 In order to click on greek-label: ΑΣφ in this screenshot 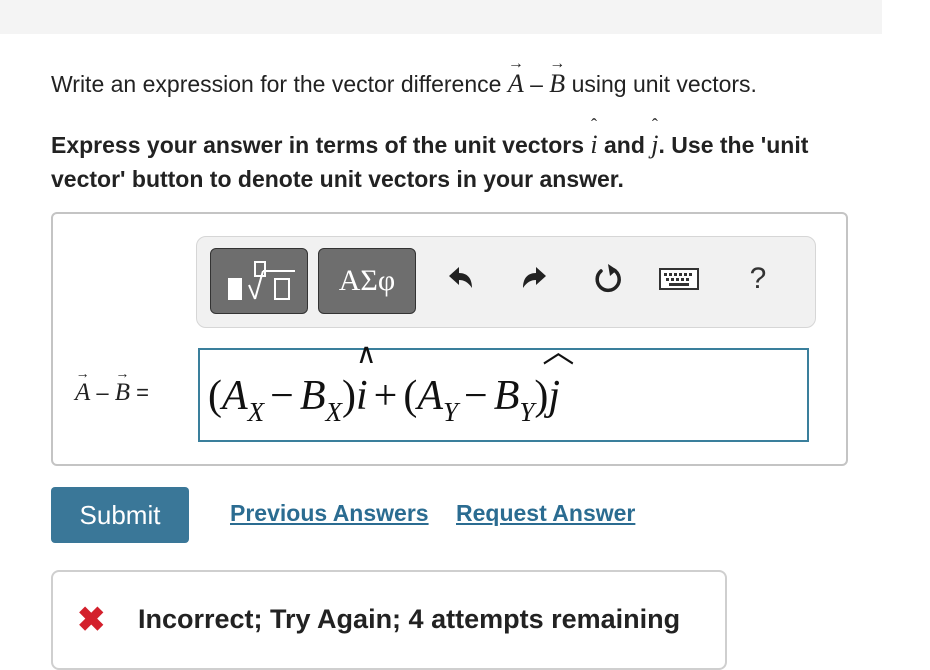, I will do `click(367, 280)`.